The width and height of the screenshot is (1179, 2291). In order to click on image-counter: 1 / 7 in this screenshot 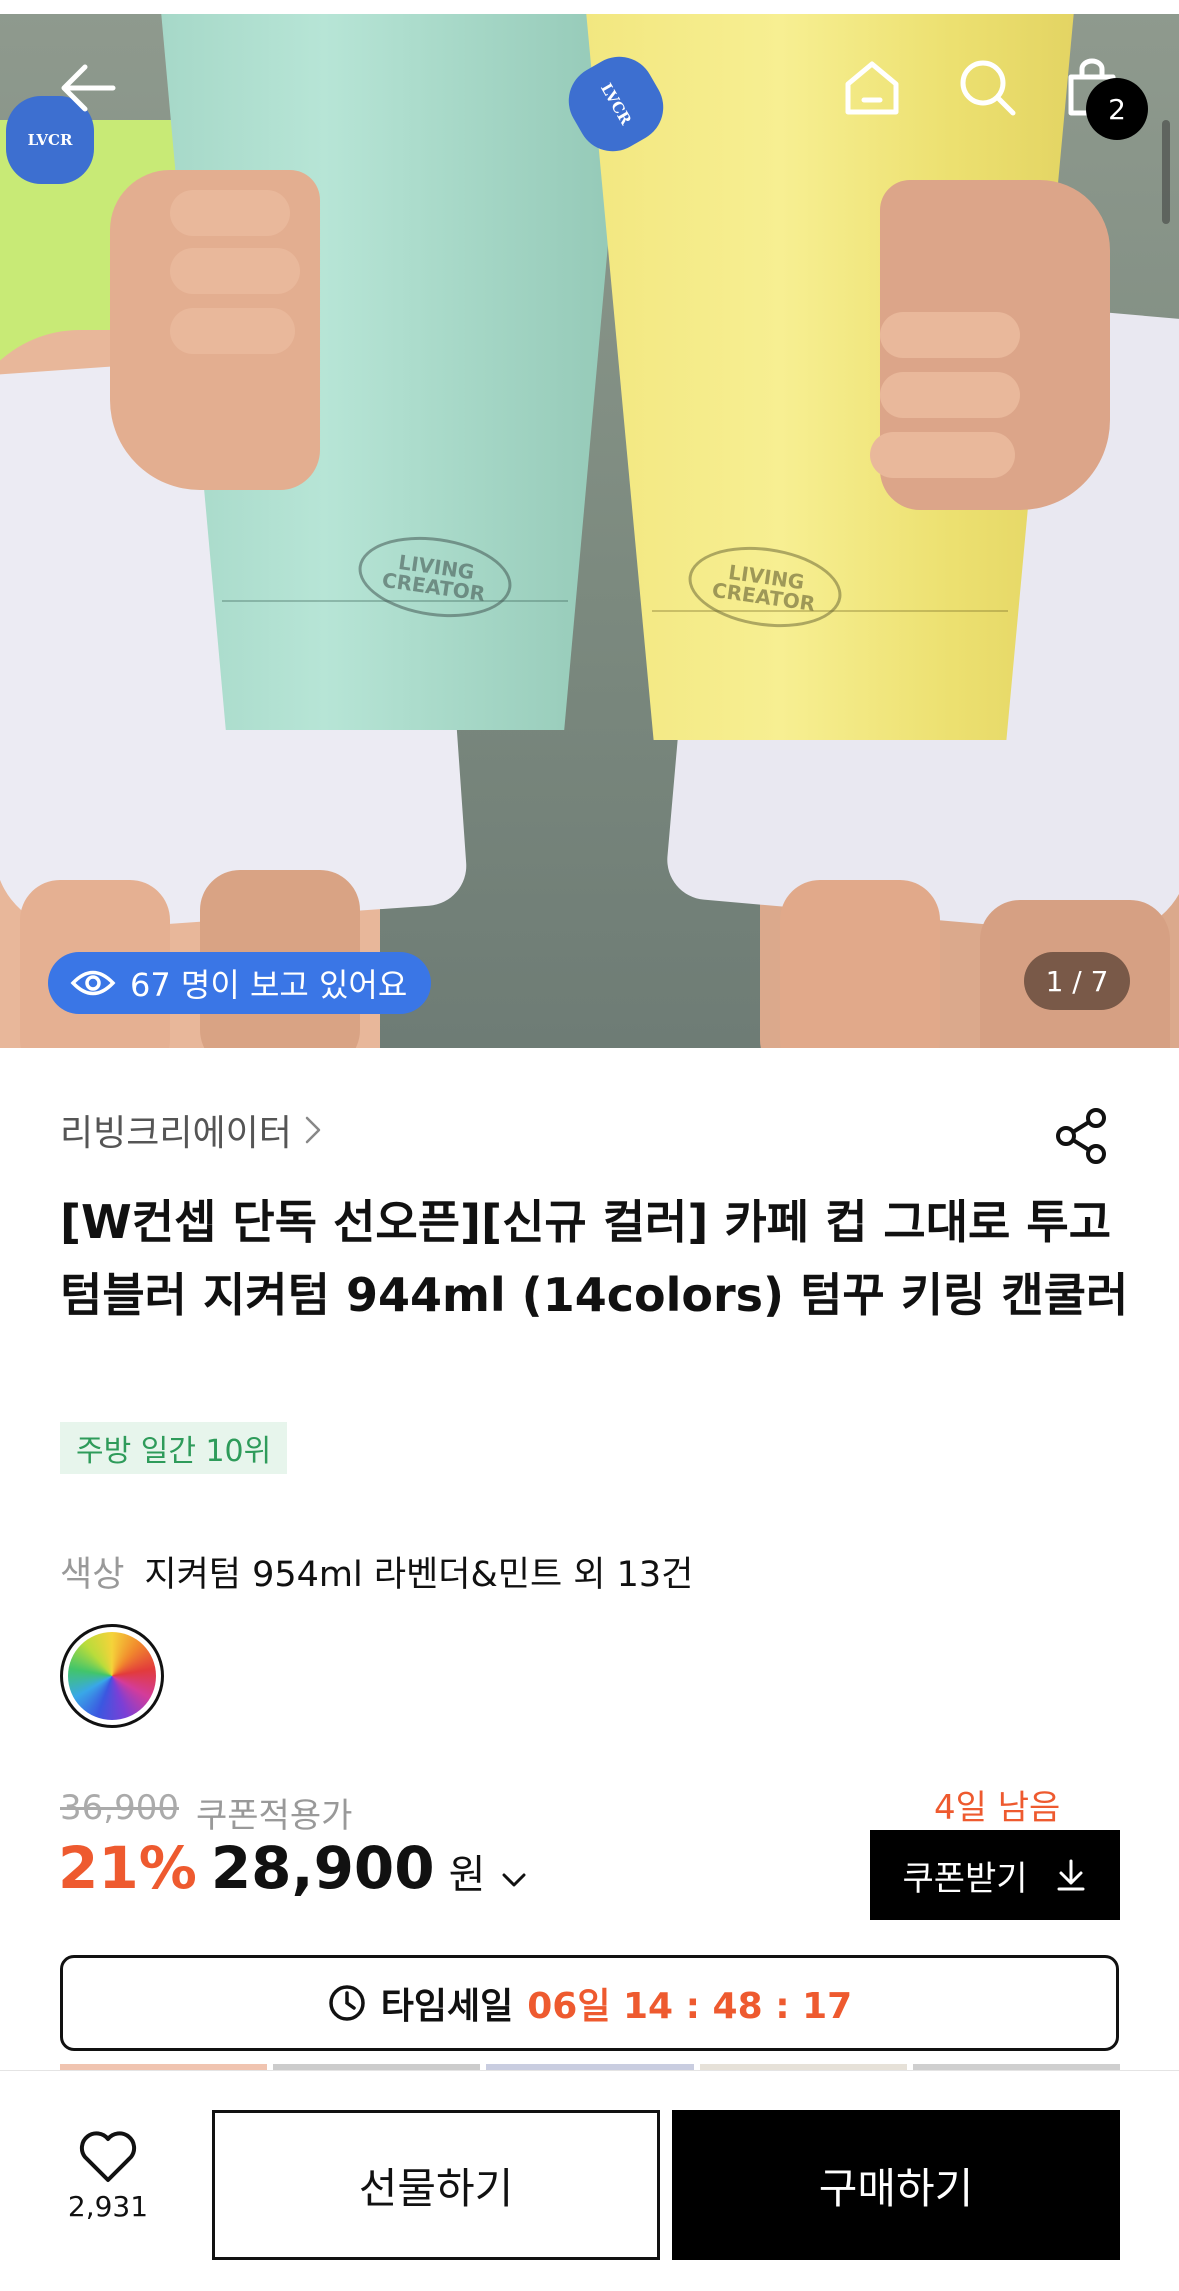, I will do `click(1077, 981)`.